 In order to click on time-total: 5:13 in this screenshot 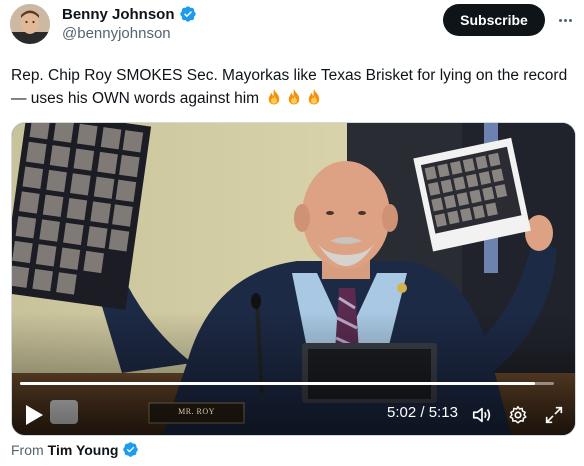, I will do `click(443, 412)`.